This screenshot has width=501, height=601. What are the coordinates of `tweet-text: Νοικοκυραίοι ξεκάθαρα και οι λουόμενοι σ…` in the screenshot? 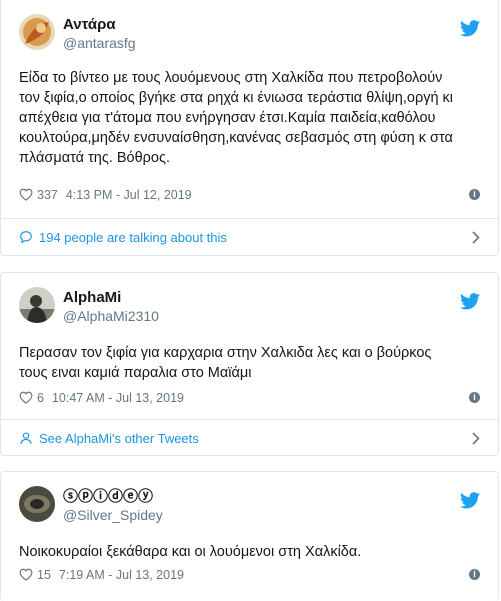 It's located at (190, 552).